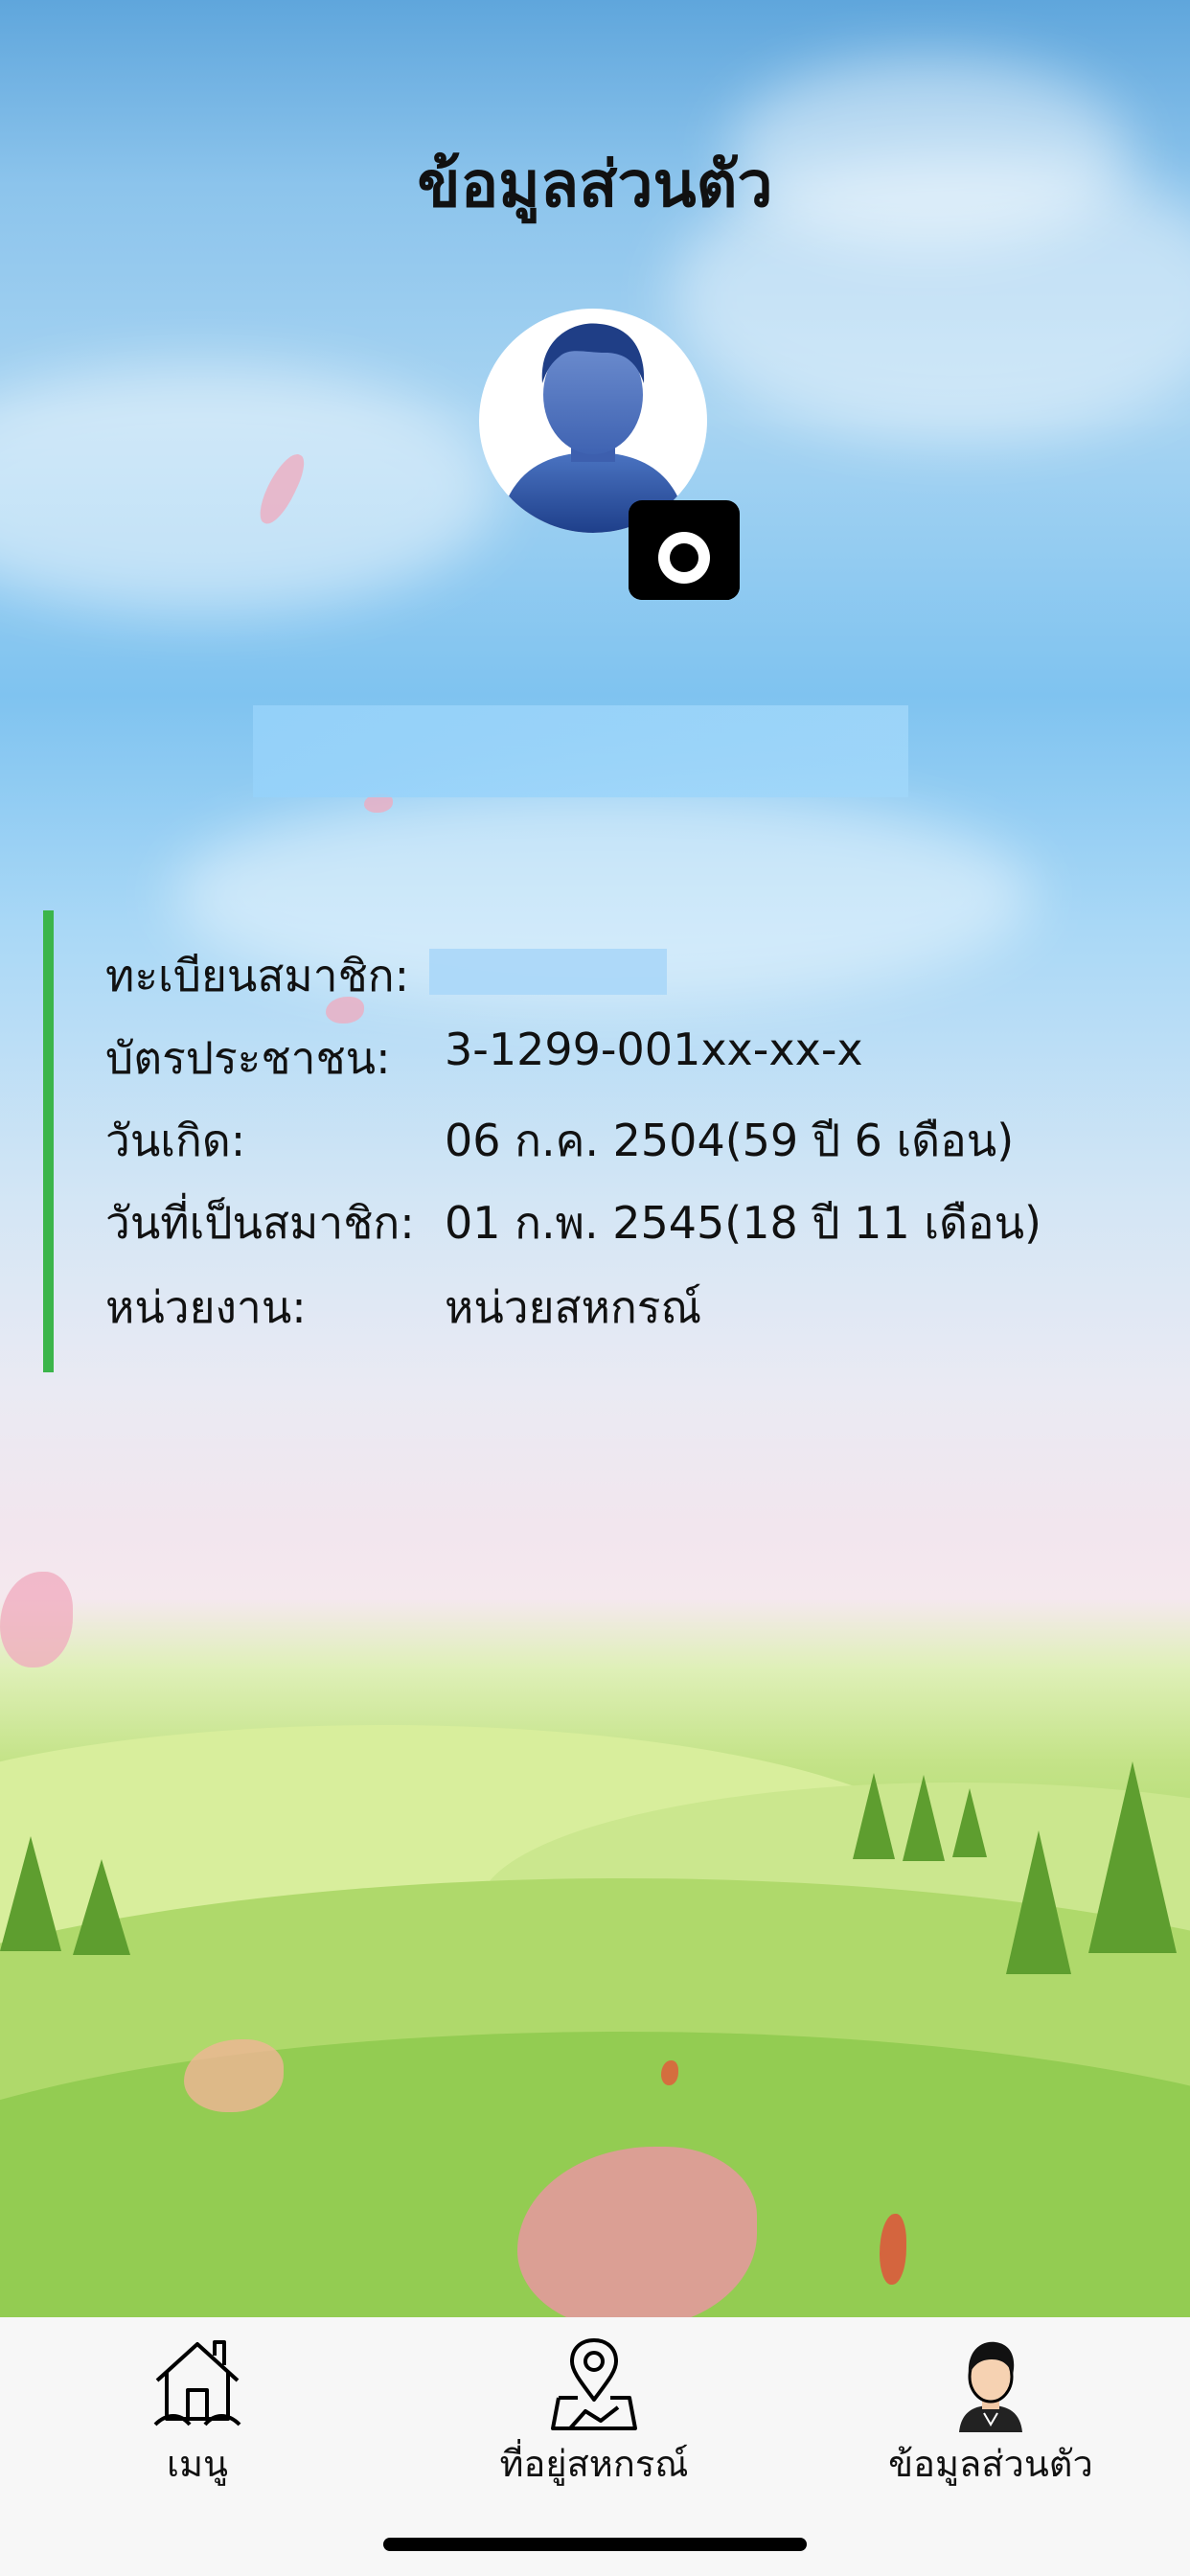 The width and height of the screenshot is (1190, 2576). What do you see at coordinates (206, 1307) in the screenshot?
I see `info-label: หน่วยงาน:` at bounding box center [206, 1307].